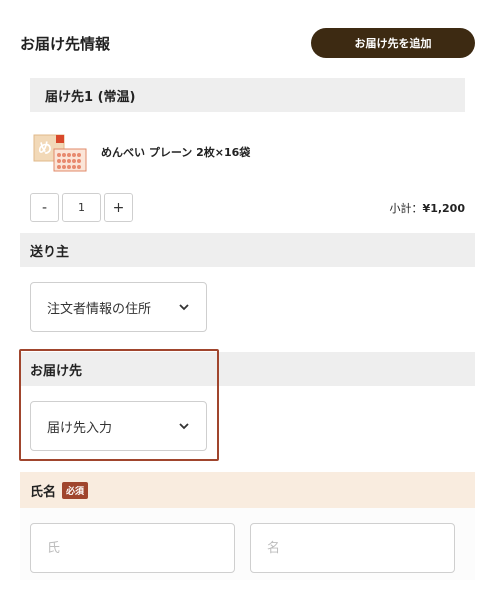 The width and height of the screenshot is (500, 600). Describe the element at coordinates (176, 152) in the screenshot. I see `product-name: めんべい プレーン 2枚×16袋` at that location.